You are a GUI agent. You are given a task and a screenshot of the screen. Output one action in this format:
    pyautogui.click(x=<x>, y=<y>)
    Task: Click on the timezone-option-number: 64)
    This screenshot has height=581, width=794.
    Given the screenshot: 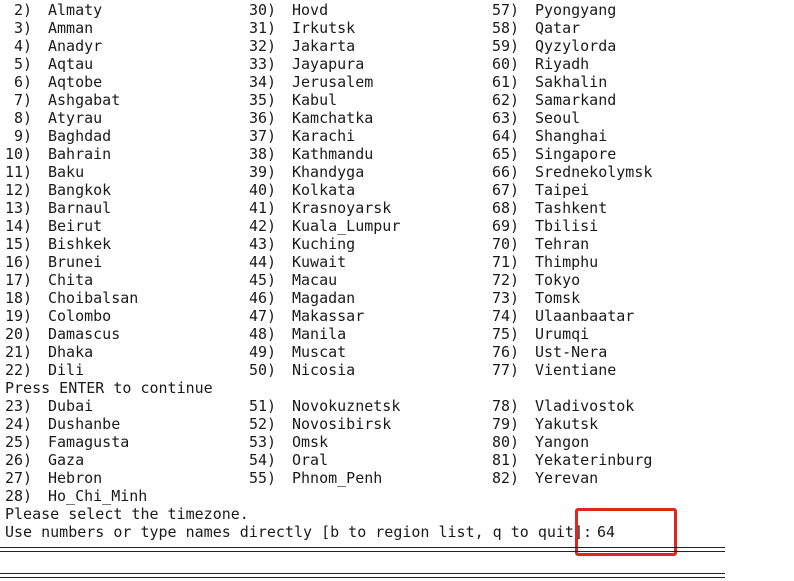 What is the action you would take?
    pyautogui.click(x=506, y=136)
    